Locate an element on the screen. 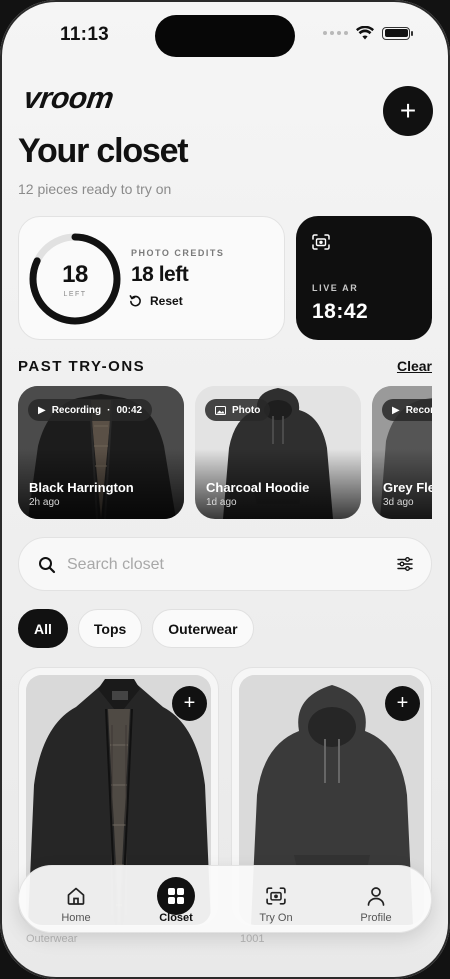  reset-button: Reset is located at coordinates (156, 301).